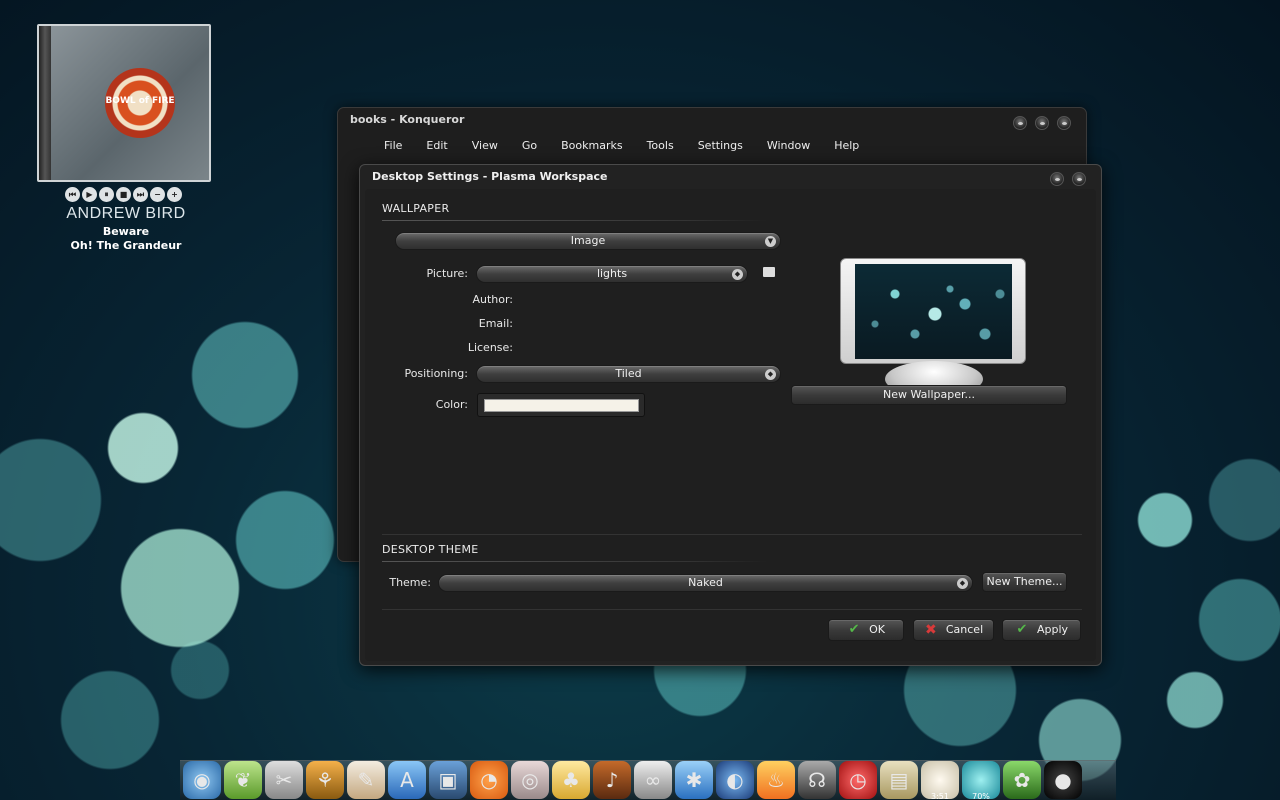 The width and height of the screenshot is (1280, 800). Describe the element at coordinates (660, 145) in the screenshot. I see `menu-tools: Tools` at that location.